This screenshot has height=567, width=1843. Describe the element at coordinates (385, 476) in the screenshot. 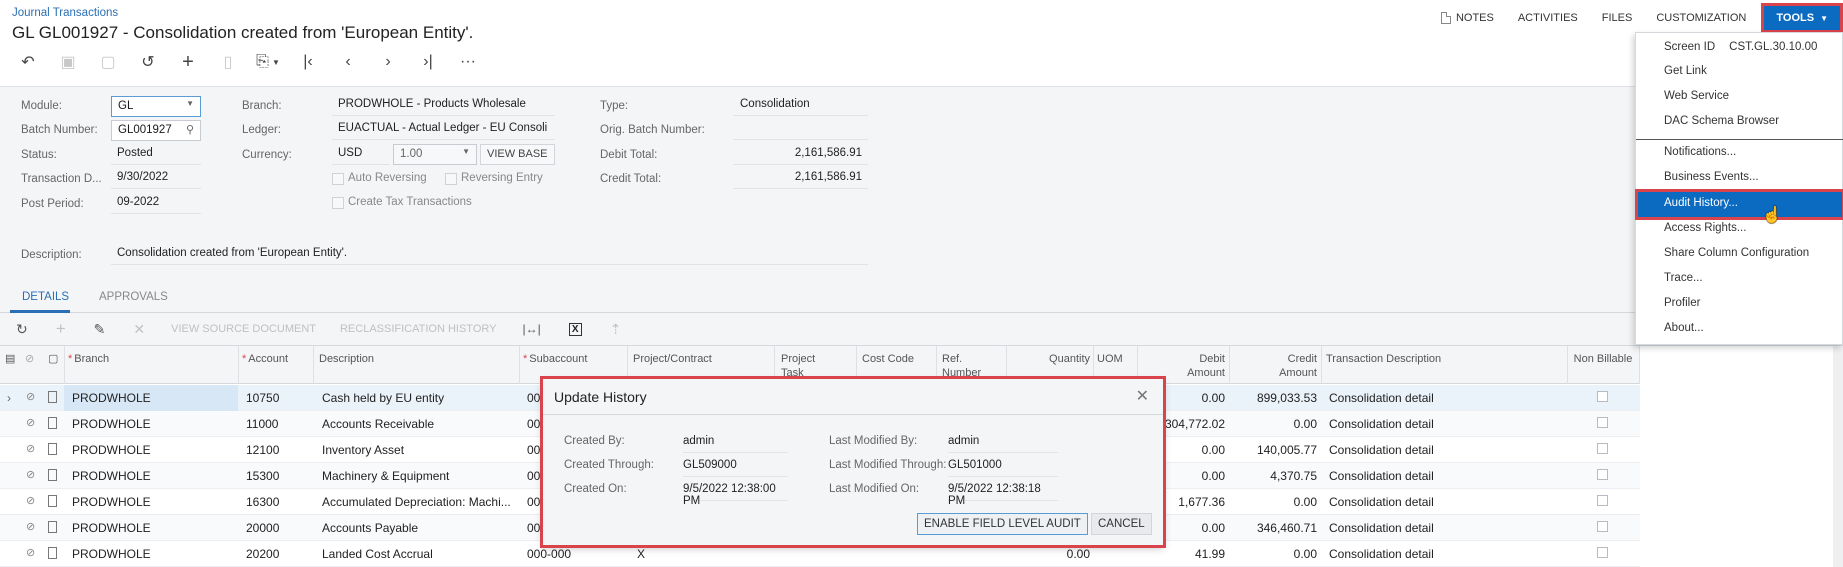

I see `cell-description: Machinery & Equipment` at that location.